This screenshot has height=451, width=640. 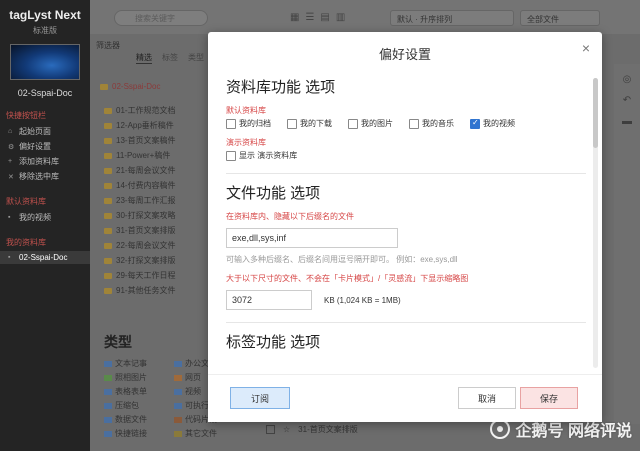 What do you see at coordinates (45, 217) in the screenshot?
I see `sidebar-item-my-videos: ▪ 我的视频` at bounding box center [45, 217].